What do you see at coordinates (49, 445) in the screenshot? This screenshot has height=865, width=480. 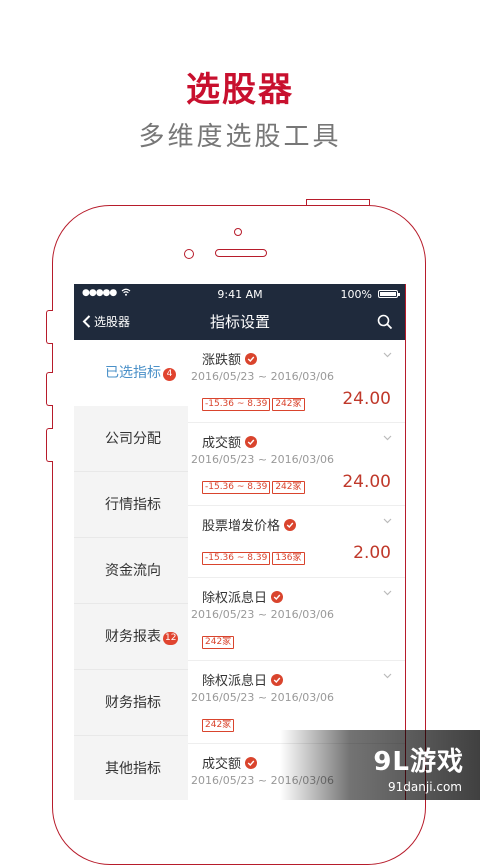 I see `phone-volume-down-button` at bounding box center [49, 445].